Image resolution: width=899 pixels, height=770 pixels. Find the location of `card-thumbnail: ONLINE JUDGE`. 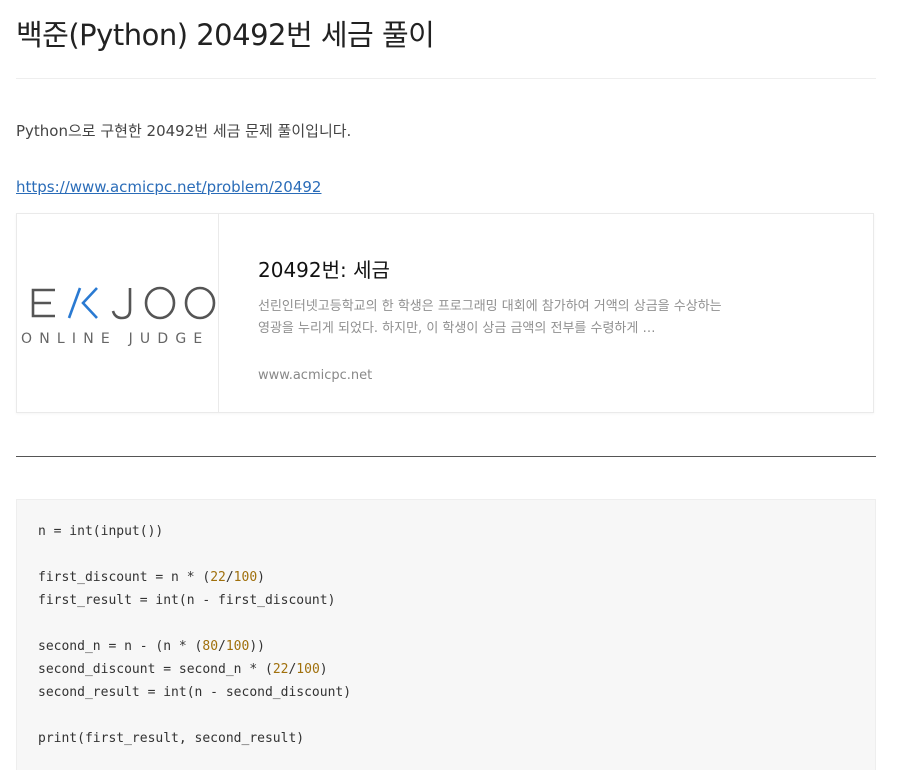

card-thumbnail: ONLINE JUDGE is located at coordinates (118, 313).